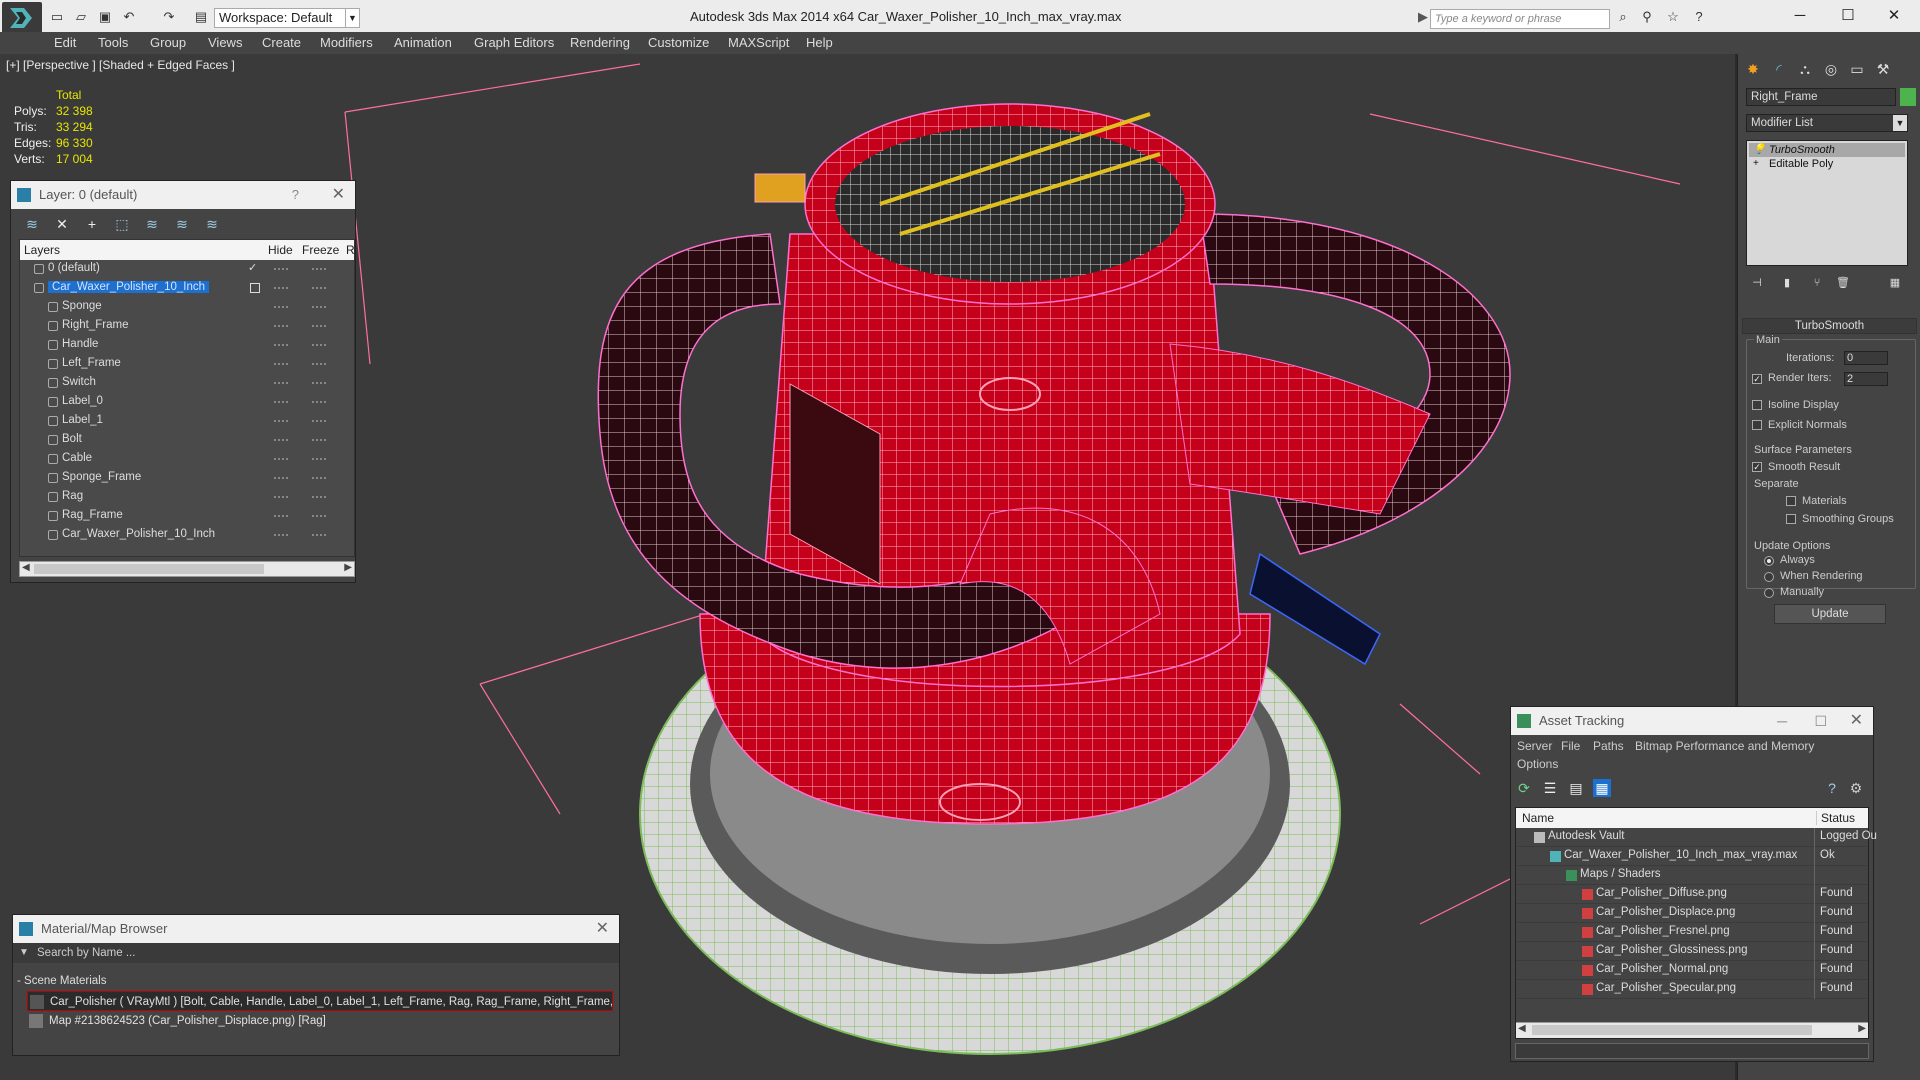  I want to click on render-iters-spinner: 2, so click(1866, 379).